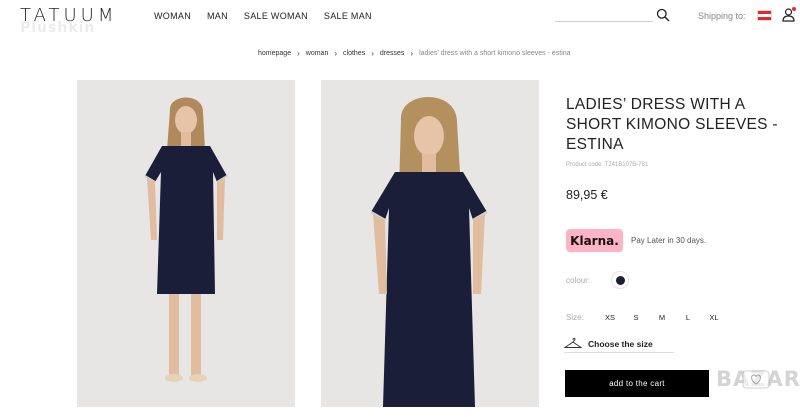  I want to click on nav-sale-woman: SALE WOMAN, so click(276, 16).